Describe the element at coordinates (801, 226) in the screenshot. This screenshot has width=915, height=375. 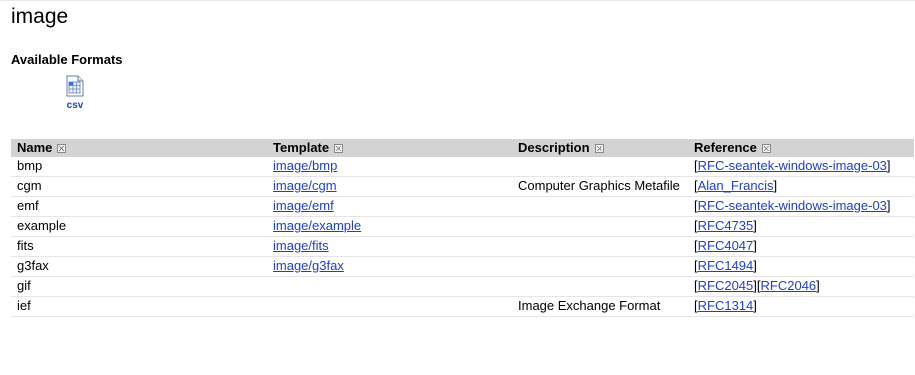
I see `cell-reference: [RFC4735]` at that location.